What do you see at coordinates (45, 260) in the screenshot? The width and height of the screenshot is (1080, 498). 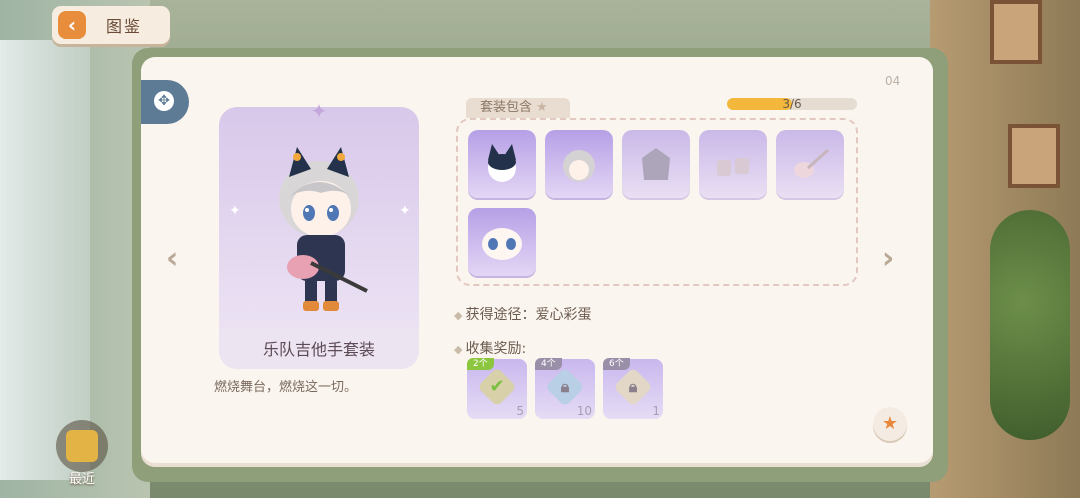 I see `background-curtain` at bounding box center [45, 260].